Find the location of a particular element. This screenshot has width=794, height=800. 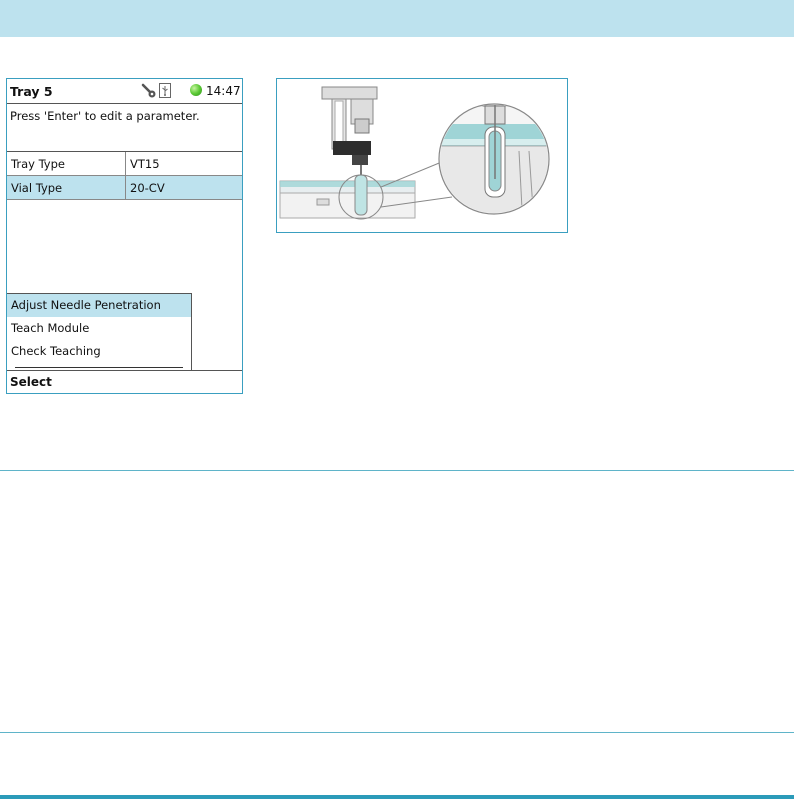

parameter-value: VT15 is located at coordinates (145, 164).